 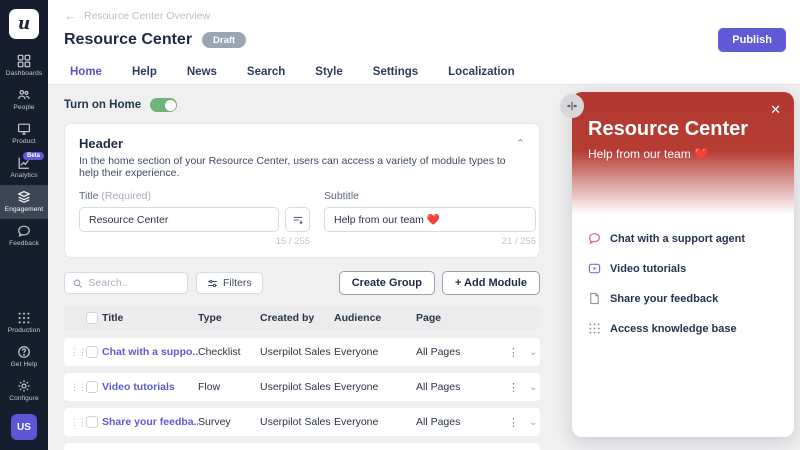 What do you see at coordinates (752, 40) in the screenshot?
I see `publish-button: Publish` at bounding box center [752, 40].